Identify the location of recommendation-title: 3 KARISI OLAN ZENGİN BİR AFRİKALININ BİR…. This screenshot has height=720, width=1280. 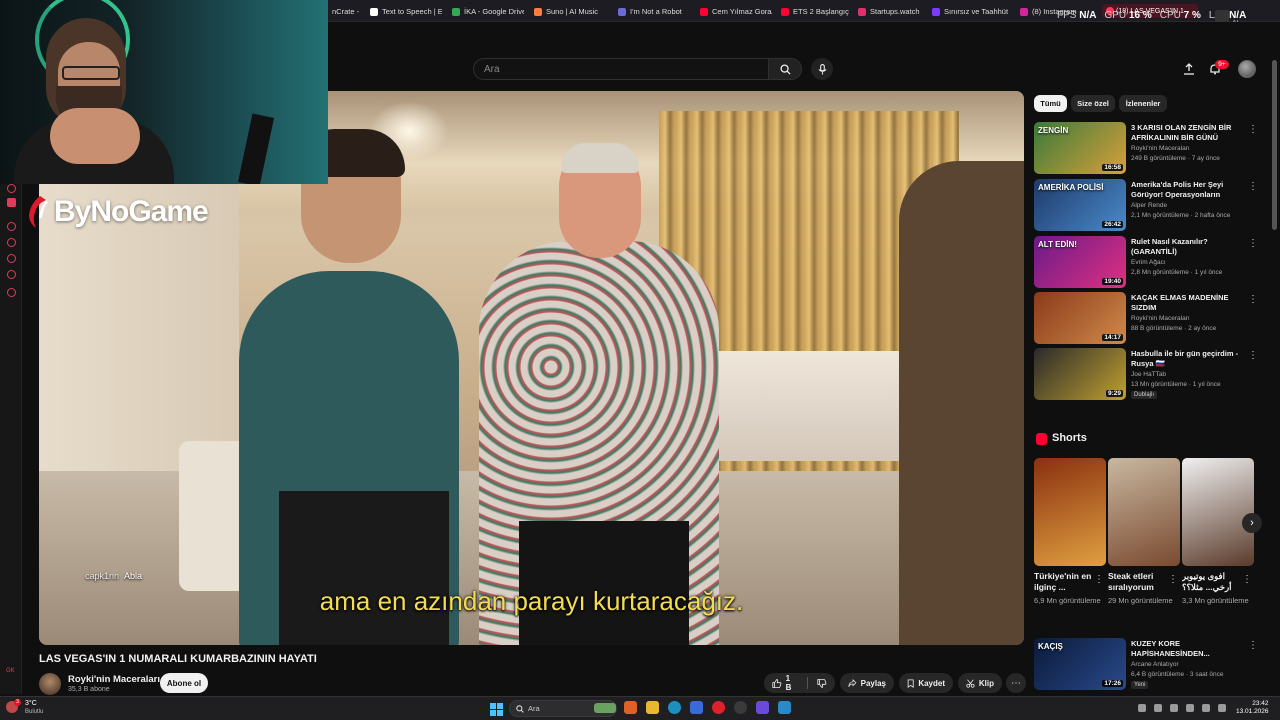
(1188, 133).